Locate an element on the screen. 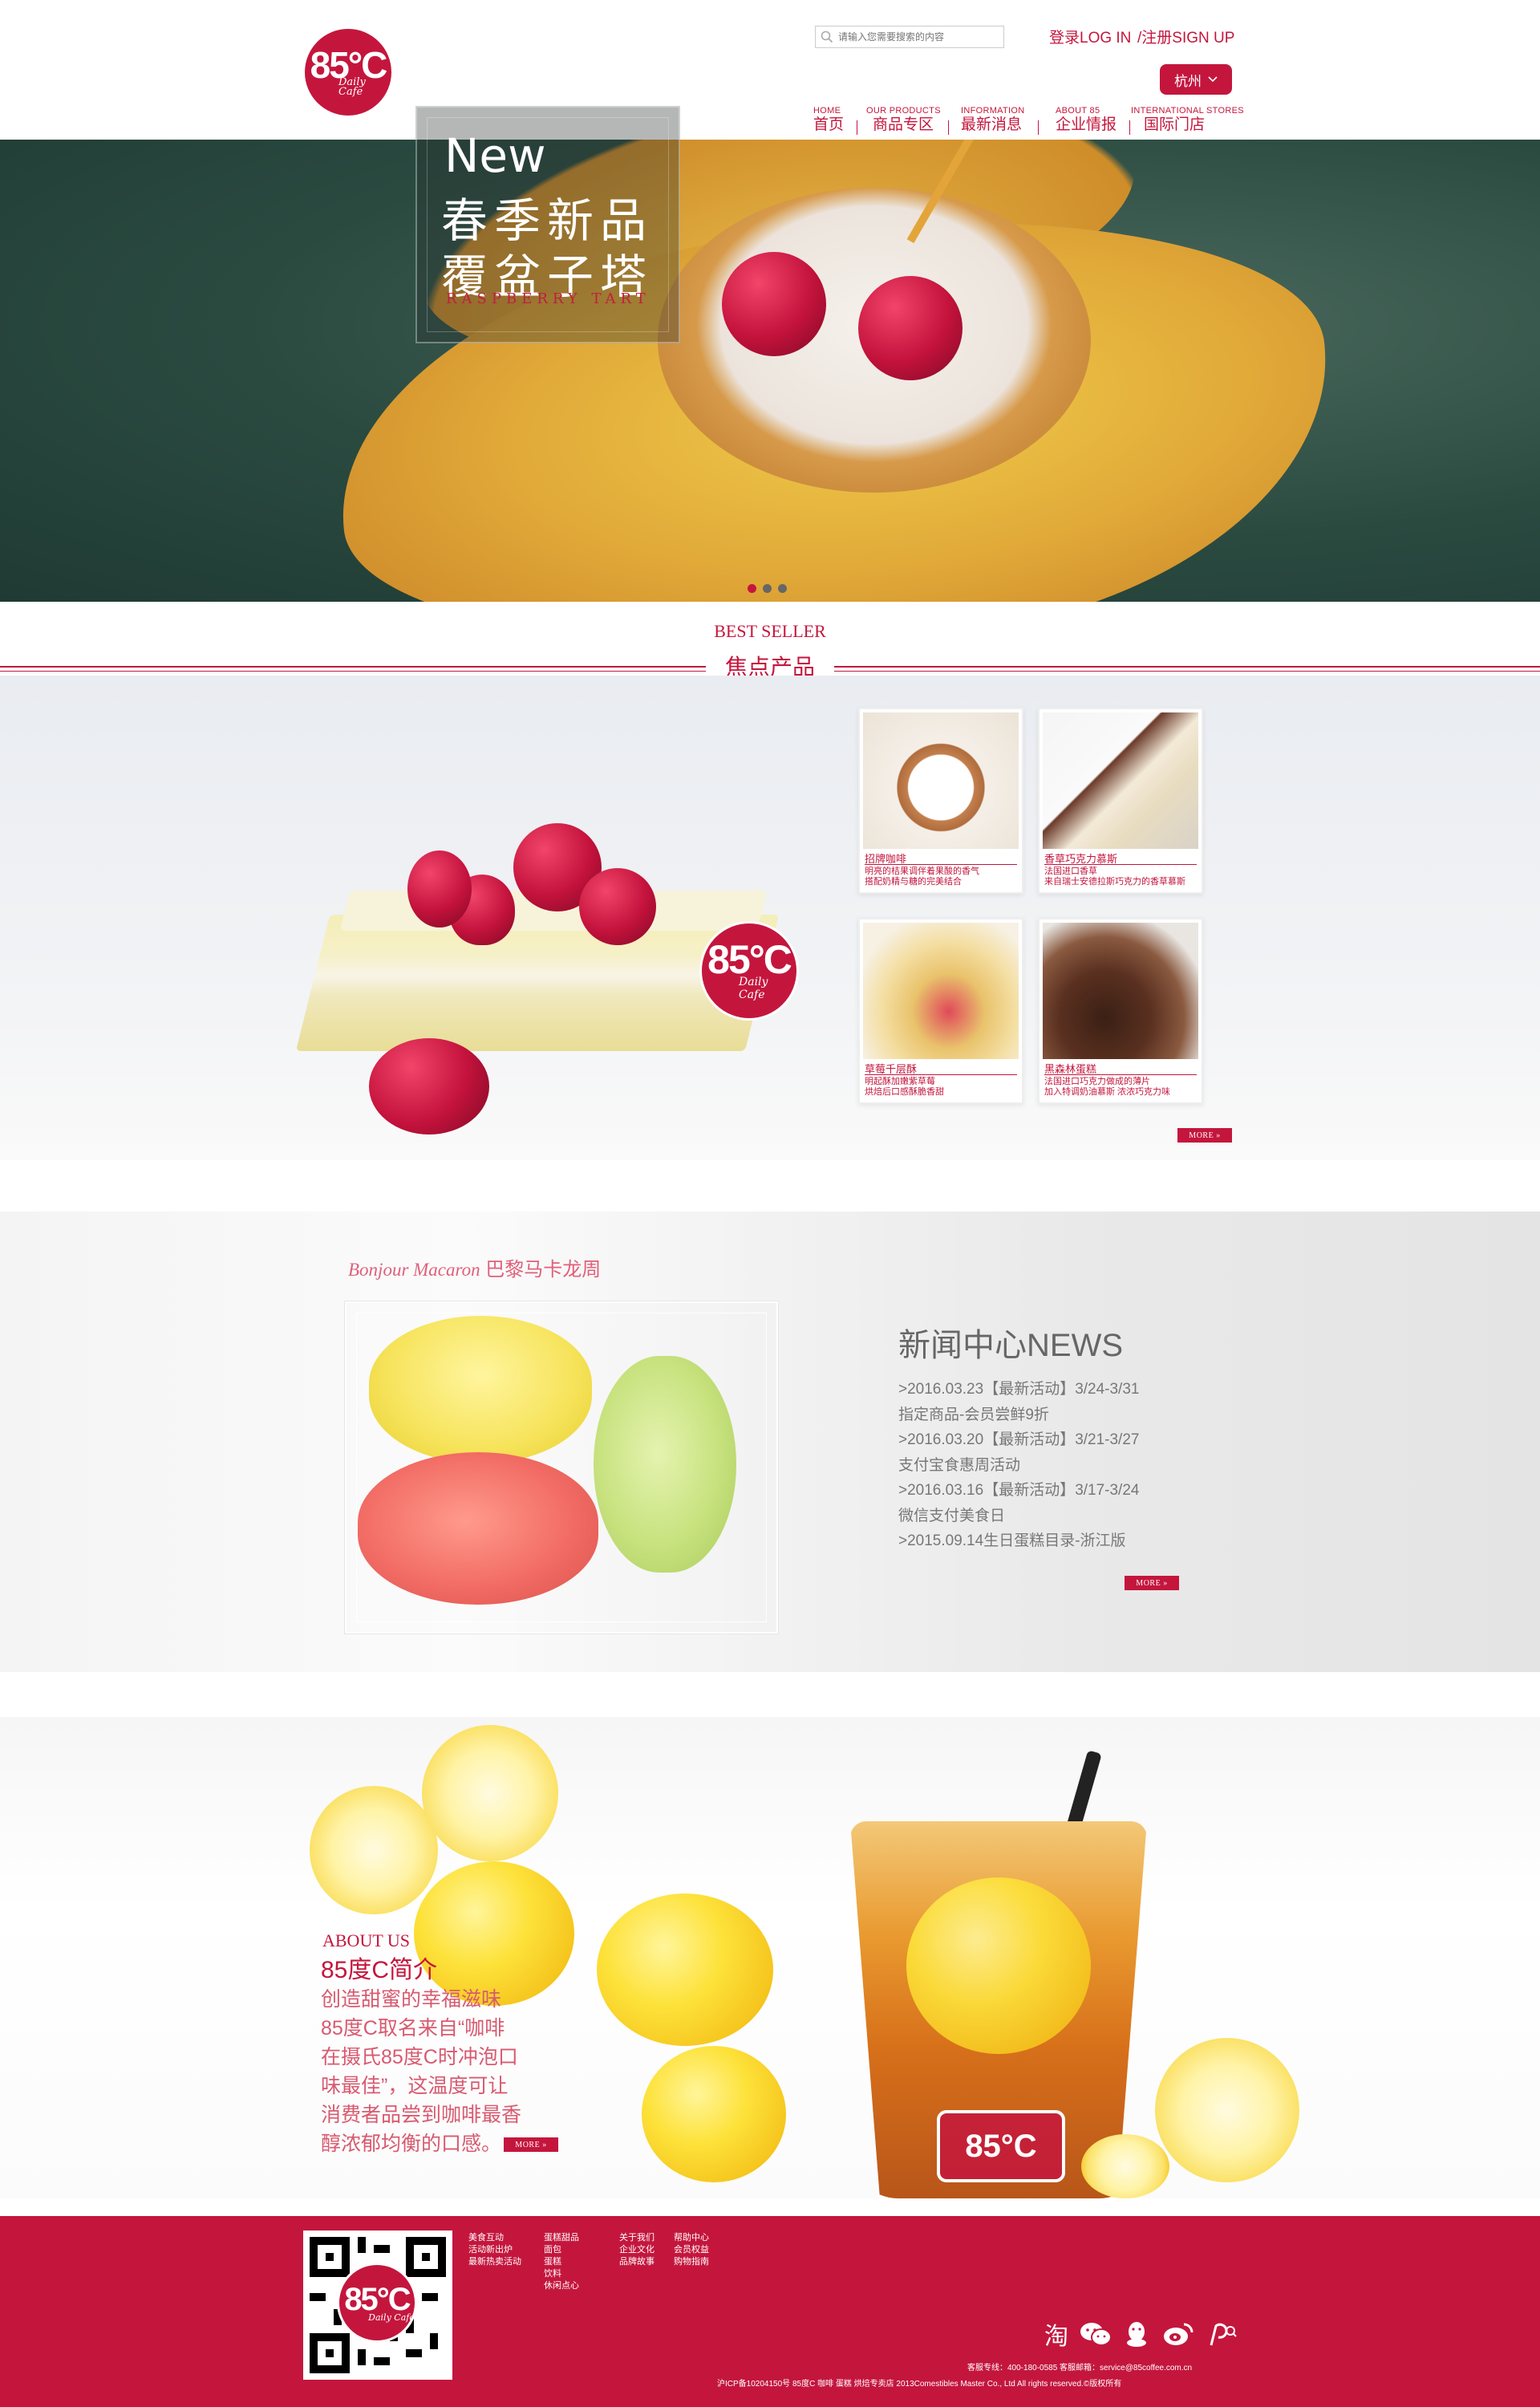  search-box is located at coordinates (910, 37).